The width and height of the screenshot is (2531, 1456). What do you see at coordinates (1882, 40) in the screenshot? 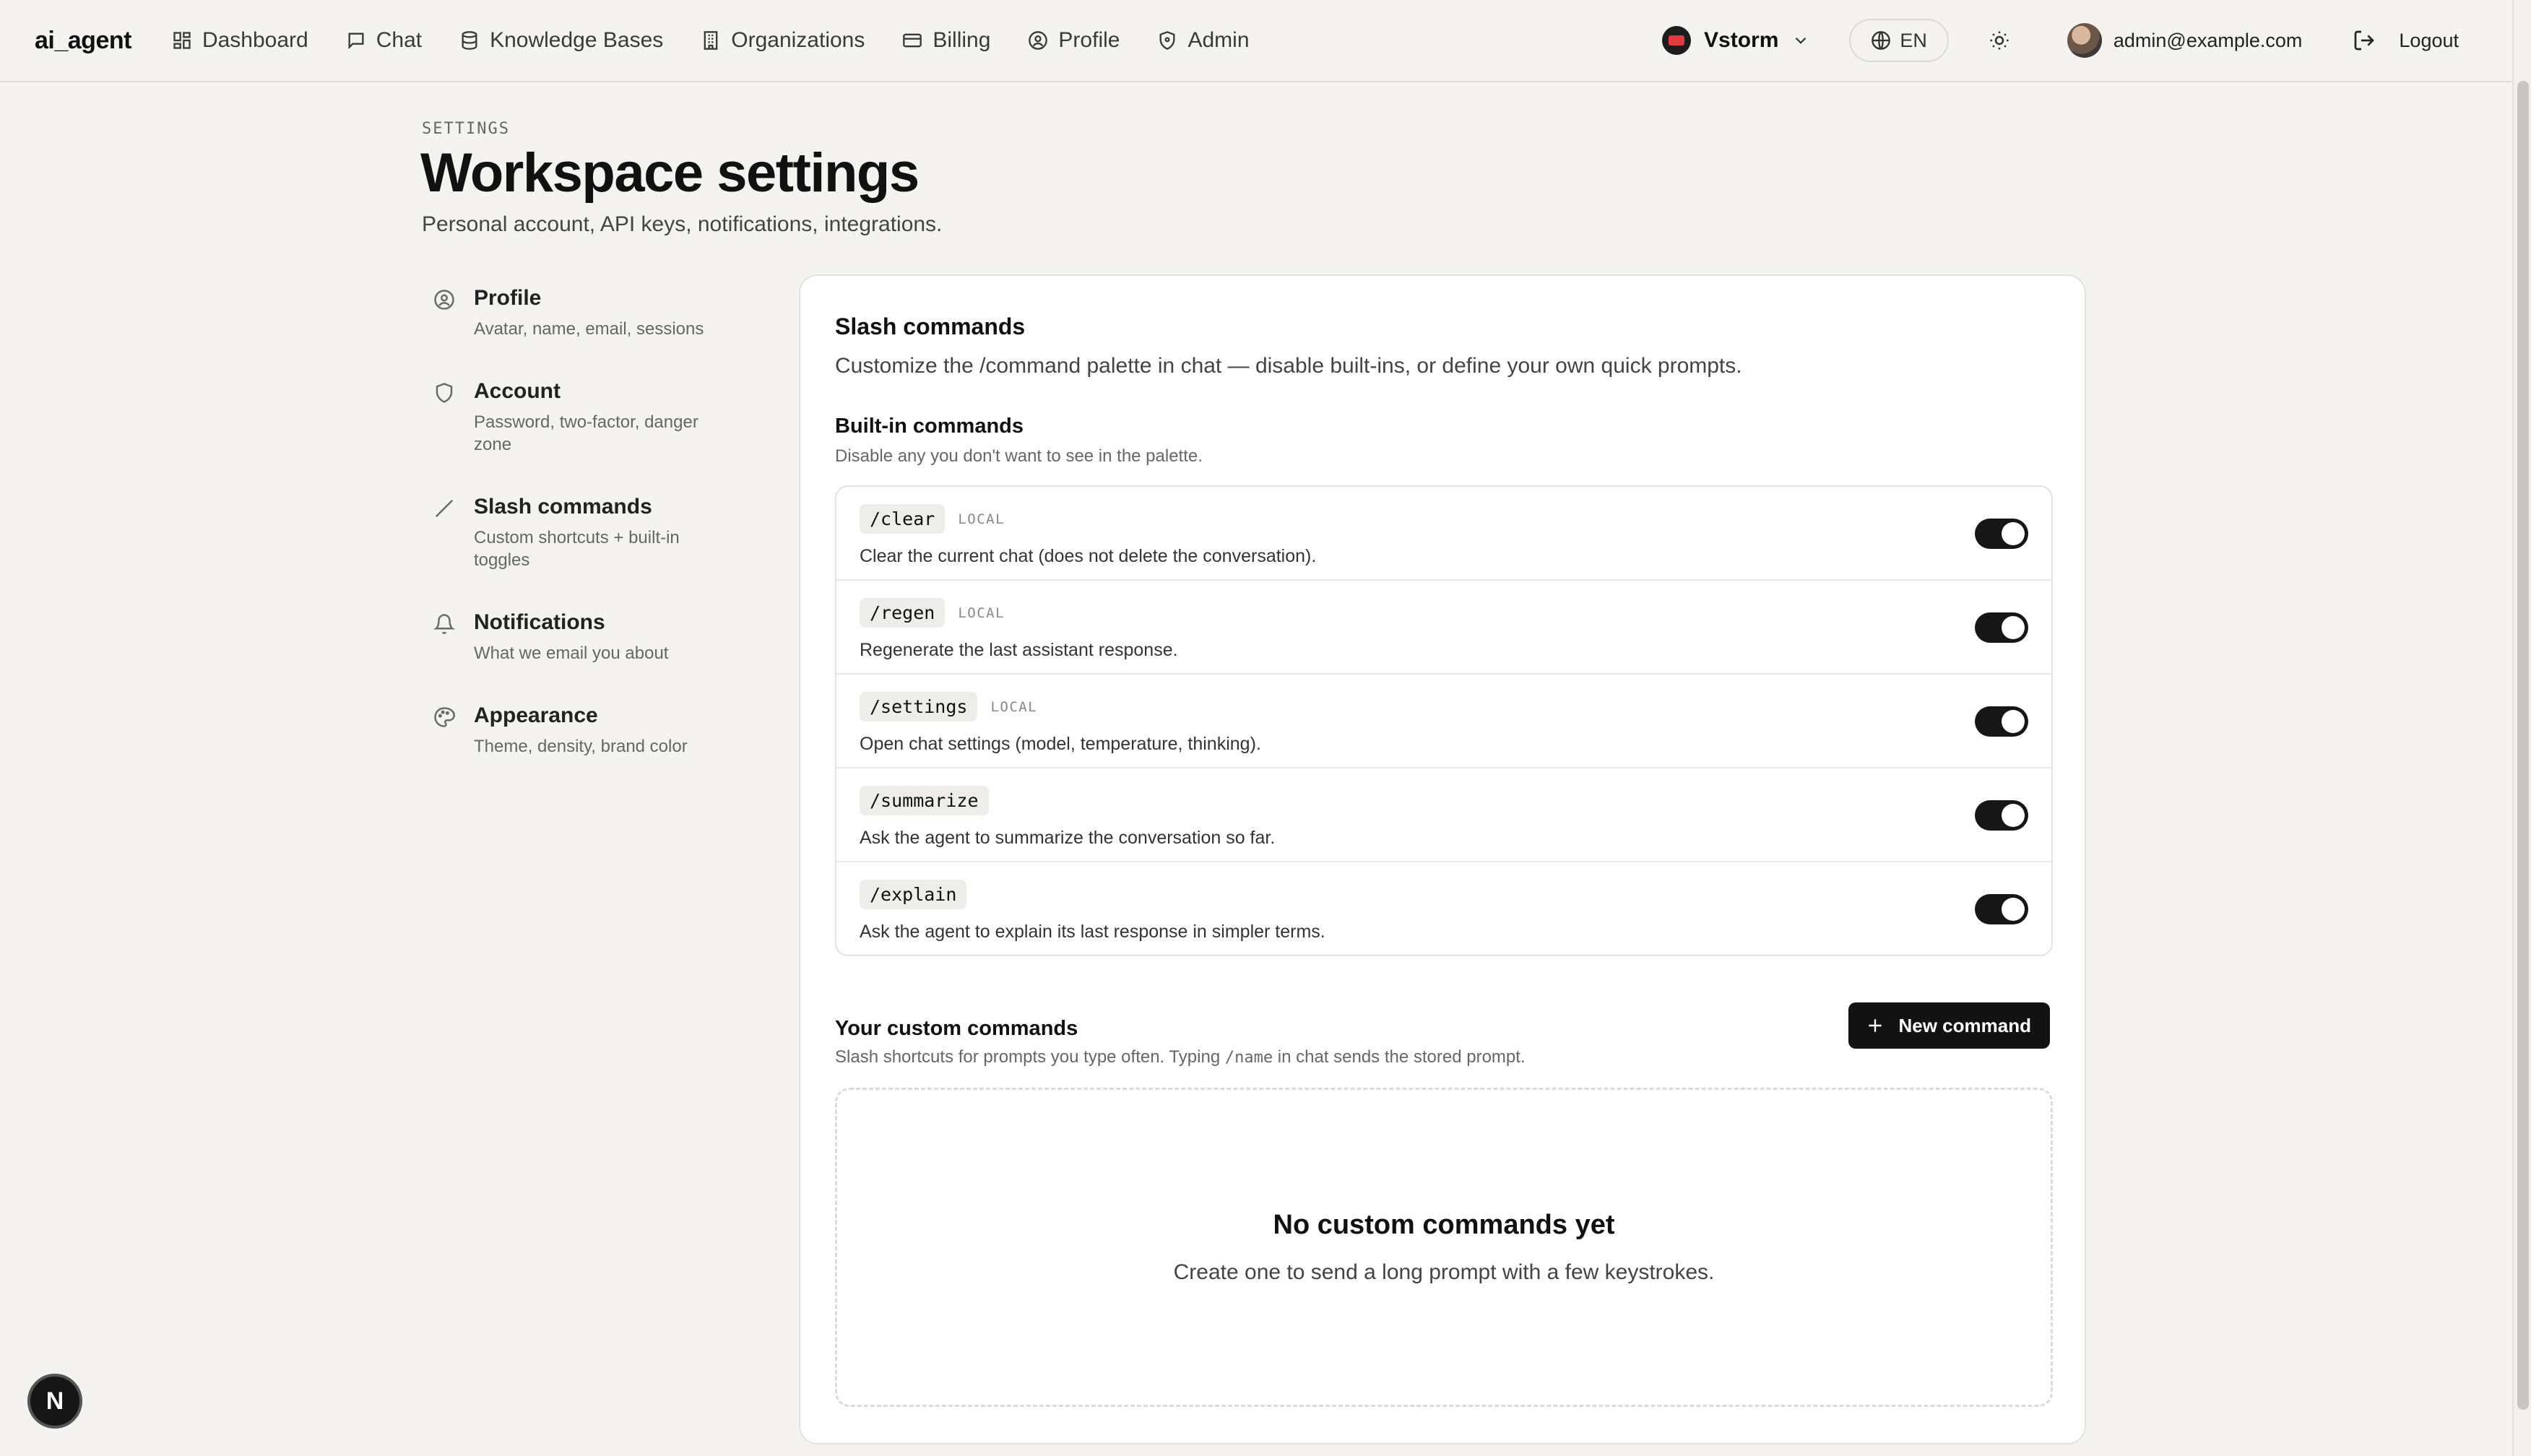
I see `globe-icon` at bounding box center [1882, 40].